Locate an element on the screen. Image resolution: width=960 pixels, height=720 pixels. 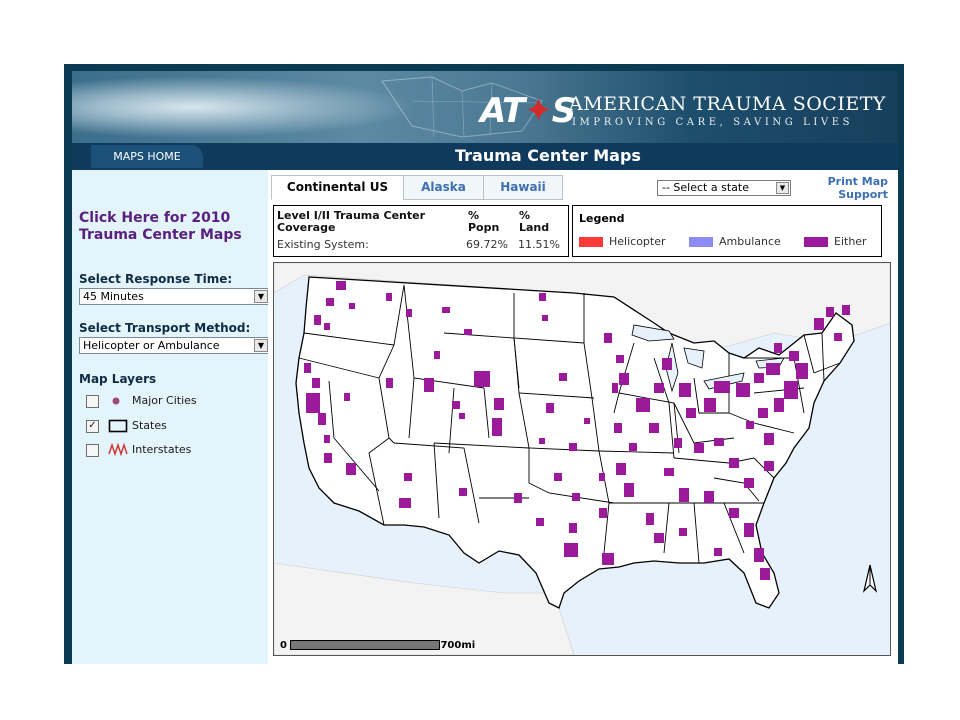
state-select-value: -- Select a state is located at coordinates (705, 187).